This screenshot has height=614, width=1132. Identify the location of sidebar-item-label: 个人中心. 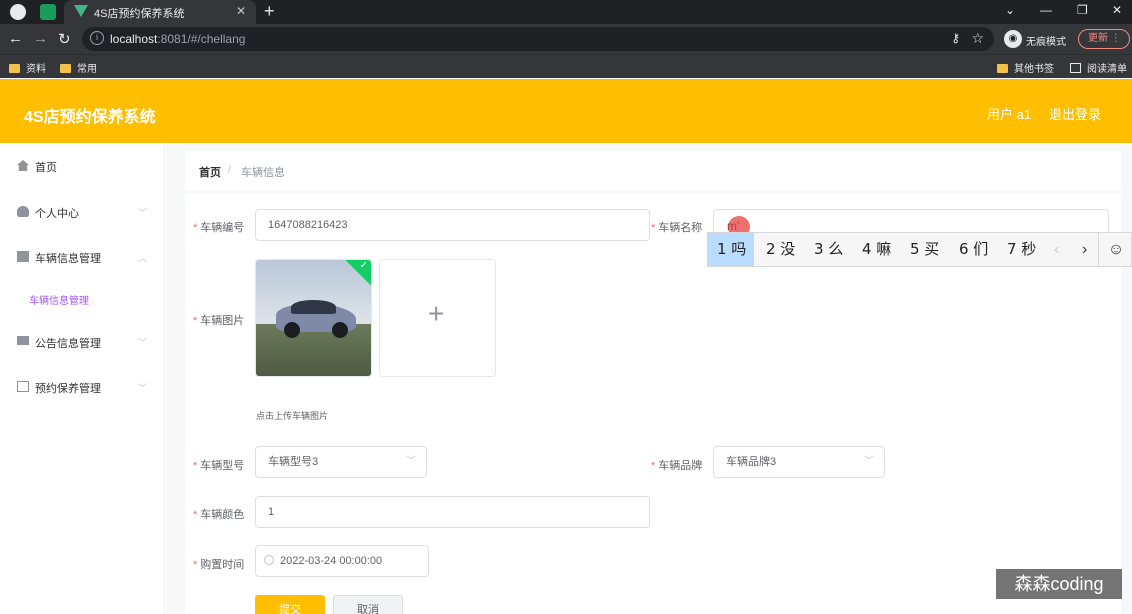
(57, 214).